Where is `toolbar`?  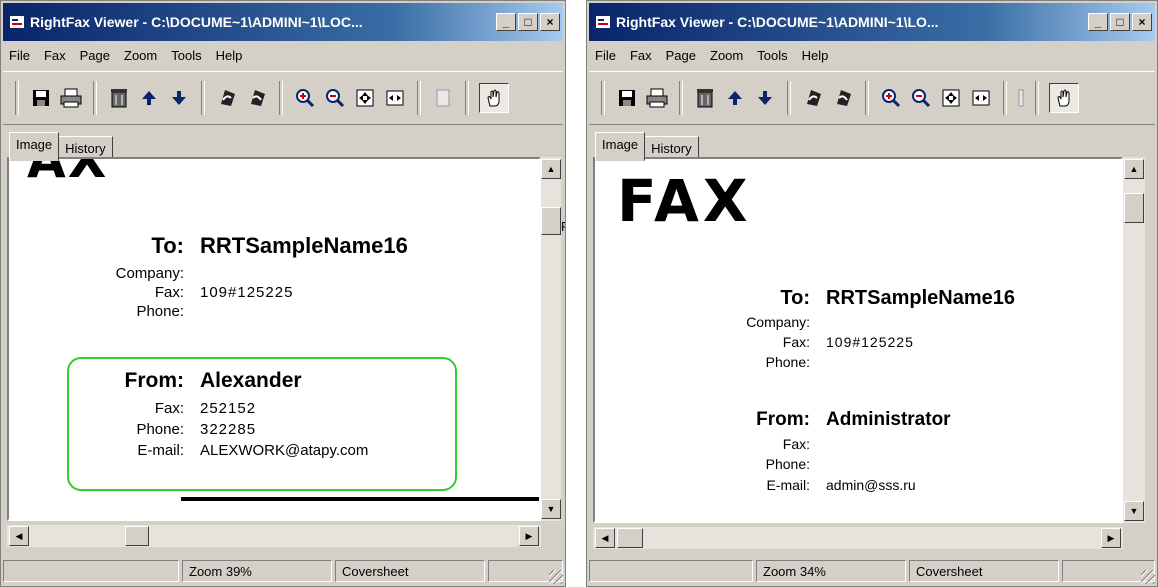 toolbar is located at coordinates (872, 98).